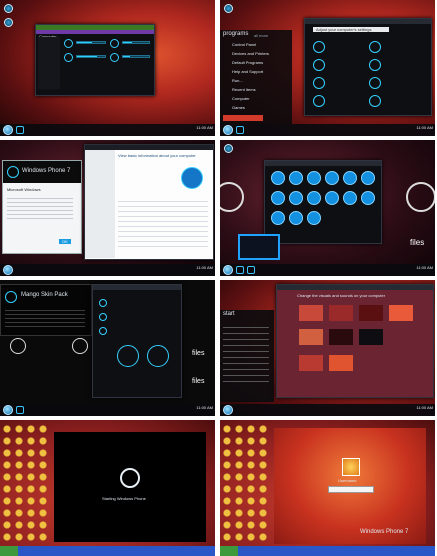  What do you see at coordinates (244, 89) in the screenshot?
I see `start-menu-item: Recent Items` at bounding box center [244, 89].